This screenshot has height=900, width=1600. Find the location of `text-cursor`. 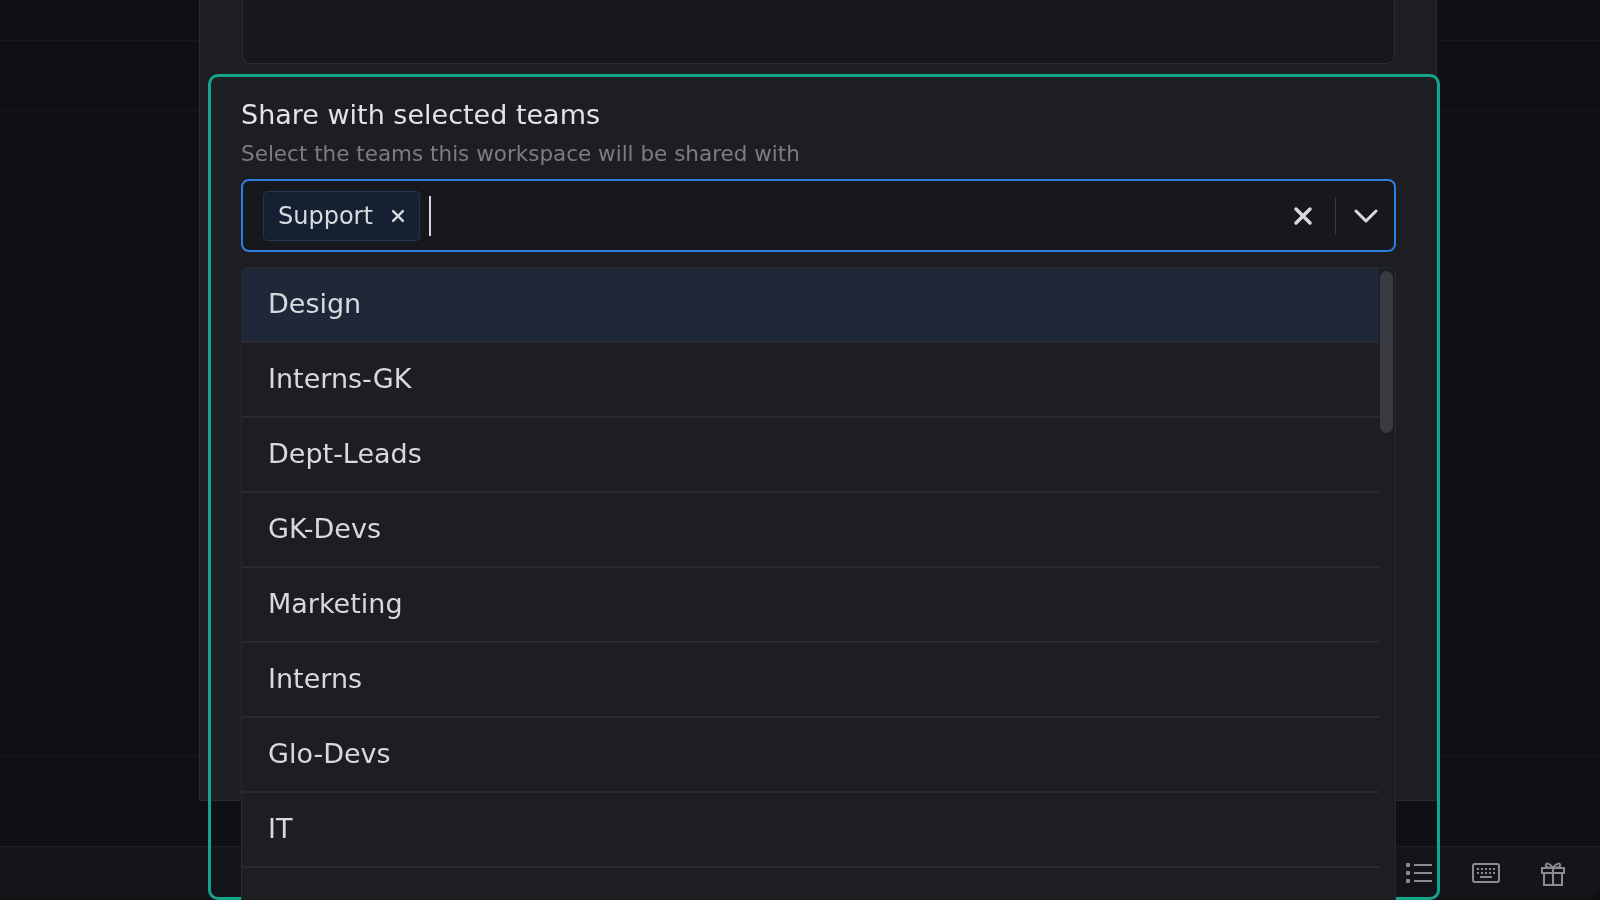

text-cursor is located at coordinates (429, 215).